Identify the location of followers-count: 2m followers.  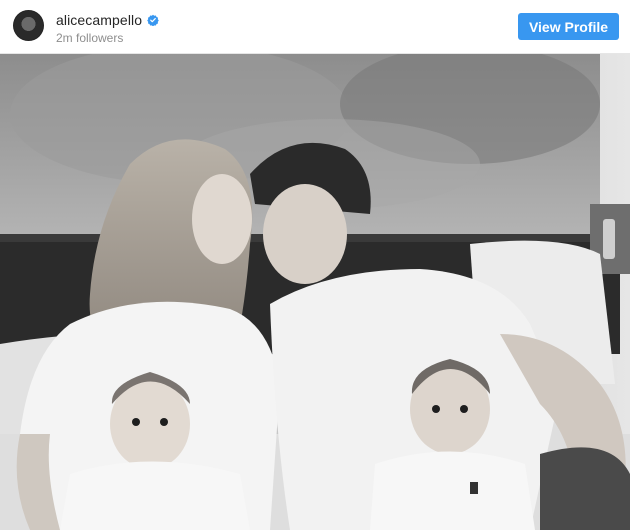
(90, 38).